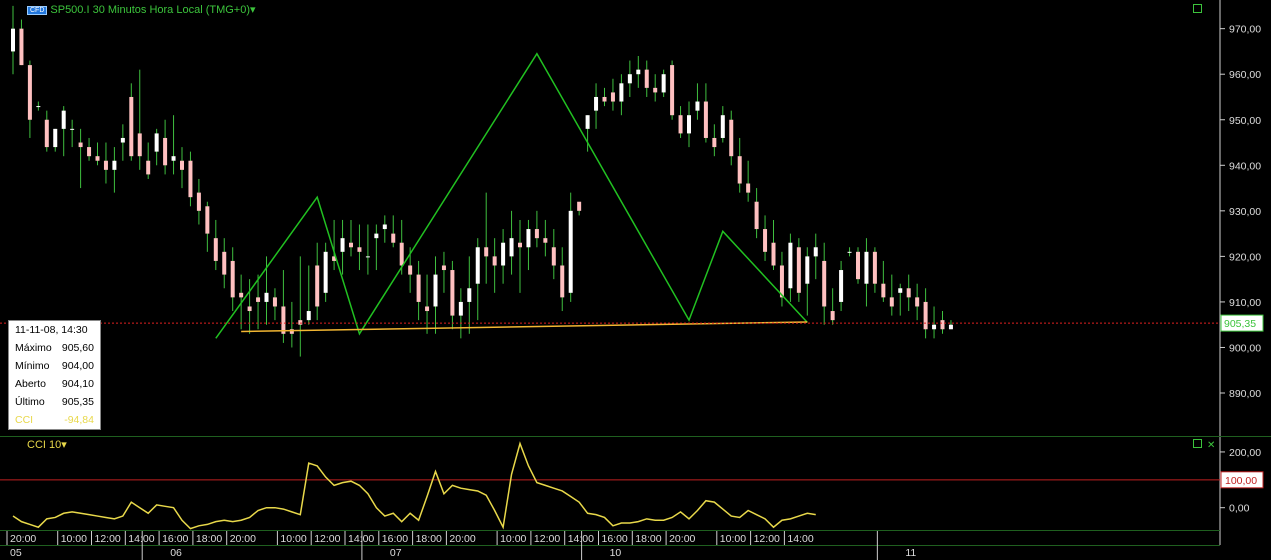  Describe the element at coordinates (54, 348) in the screenshot. I see `info-row-max: Máximo 905,60` at that location.